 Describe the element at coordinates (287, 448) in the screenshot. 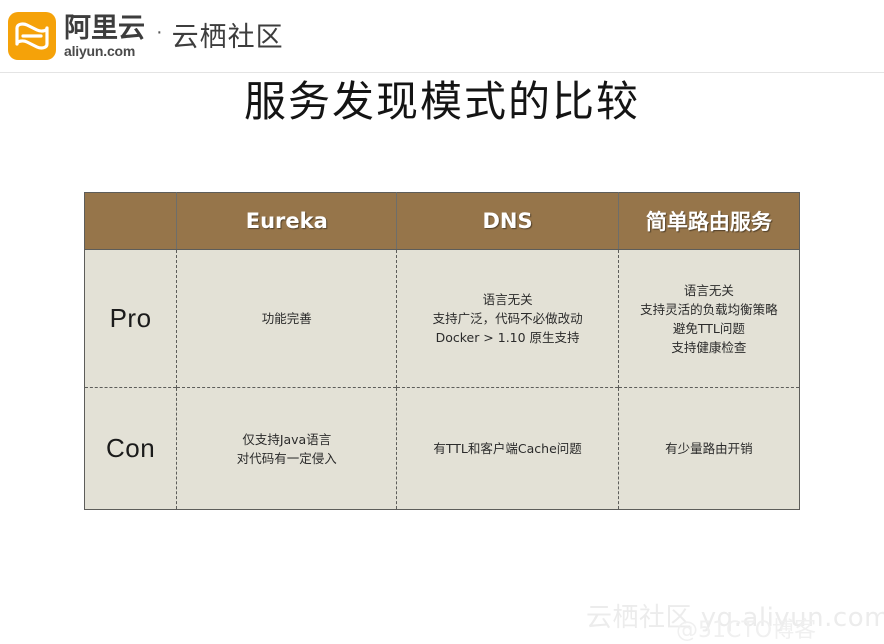

I see `cell-con-eureka: 仅支持Java语言 对代码有一定侵入` at that location.